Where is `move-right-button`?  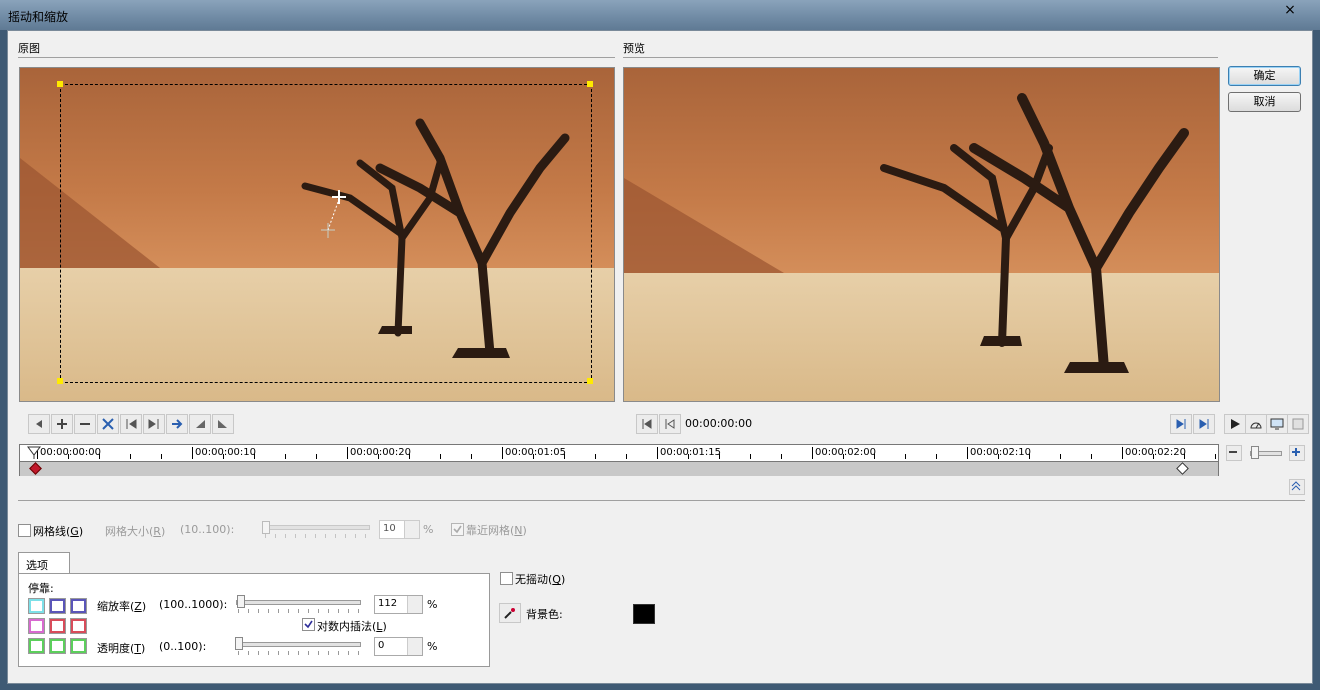 move-right-button is located at coordinates (223, 424).